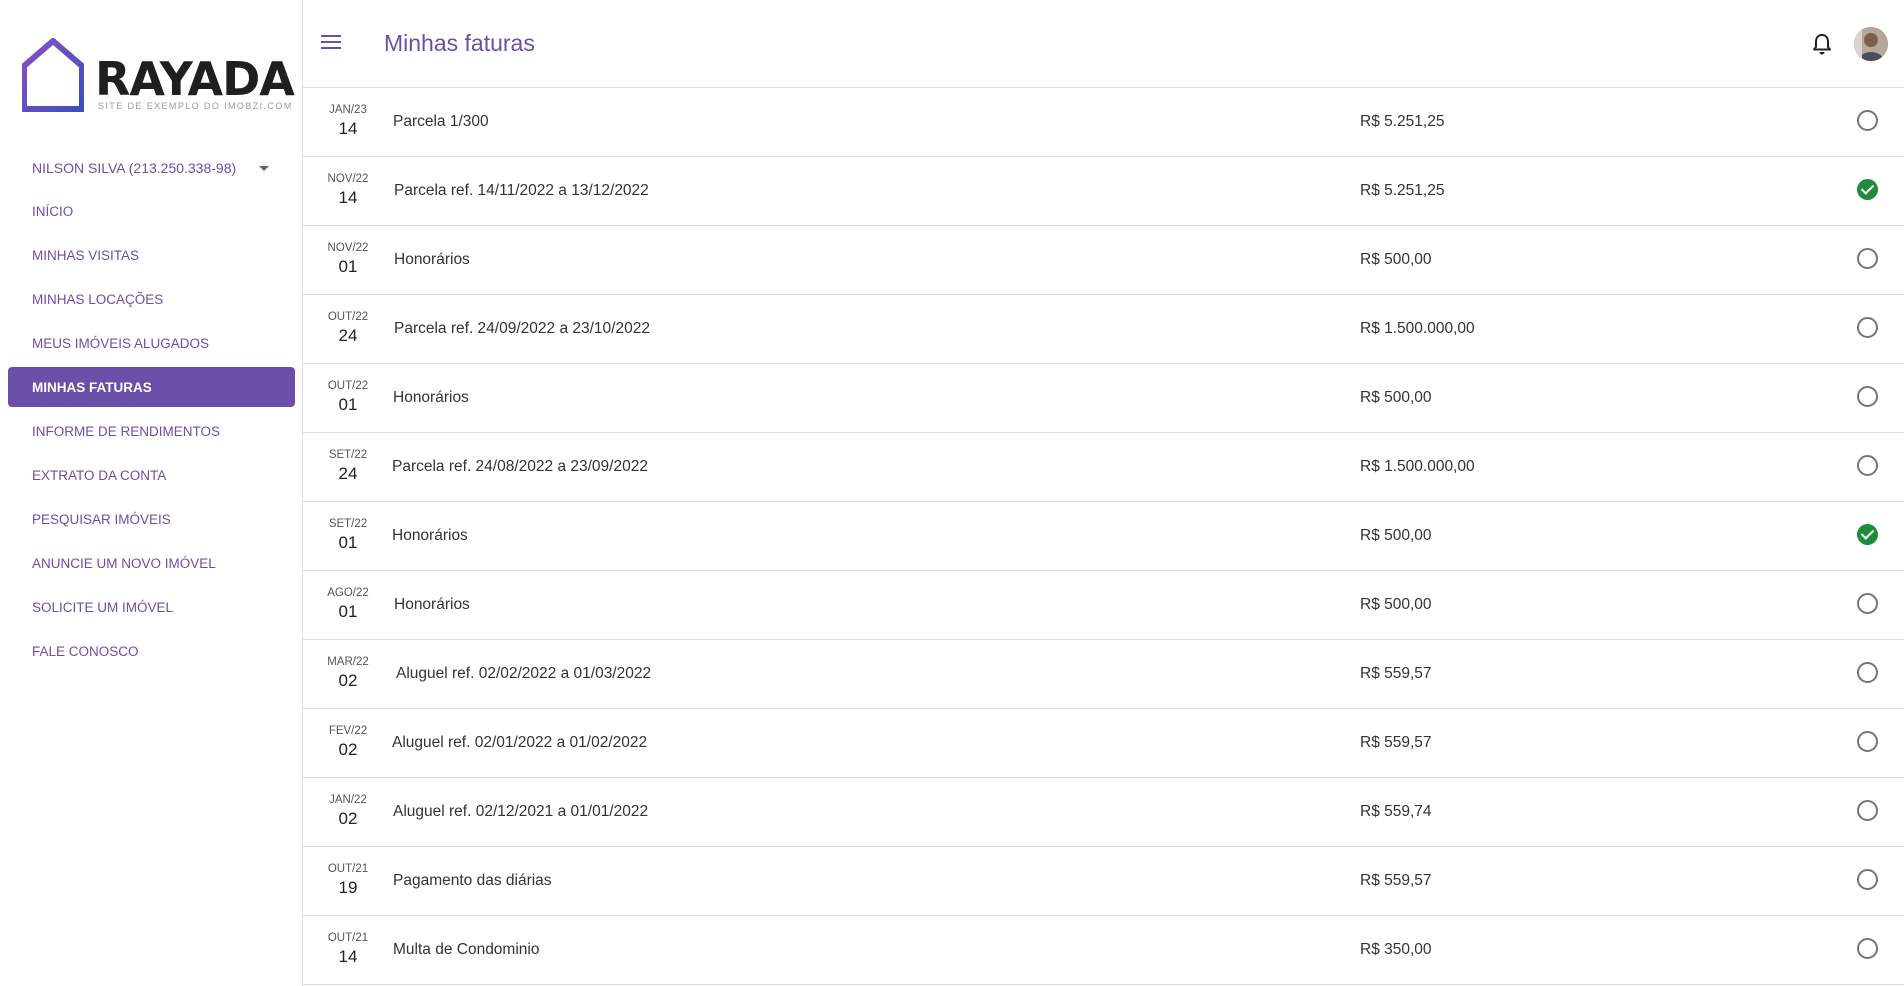  Describe the element at coordinates (524, 673) in the screenshot. I see `invoice-description: Aluguel ref. 02/02/2022 a 01/03/2022` at that location.